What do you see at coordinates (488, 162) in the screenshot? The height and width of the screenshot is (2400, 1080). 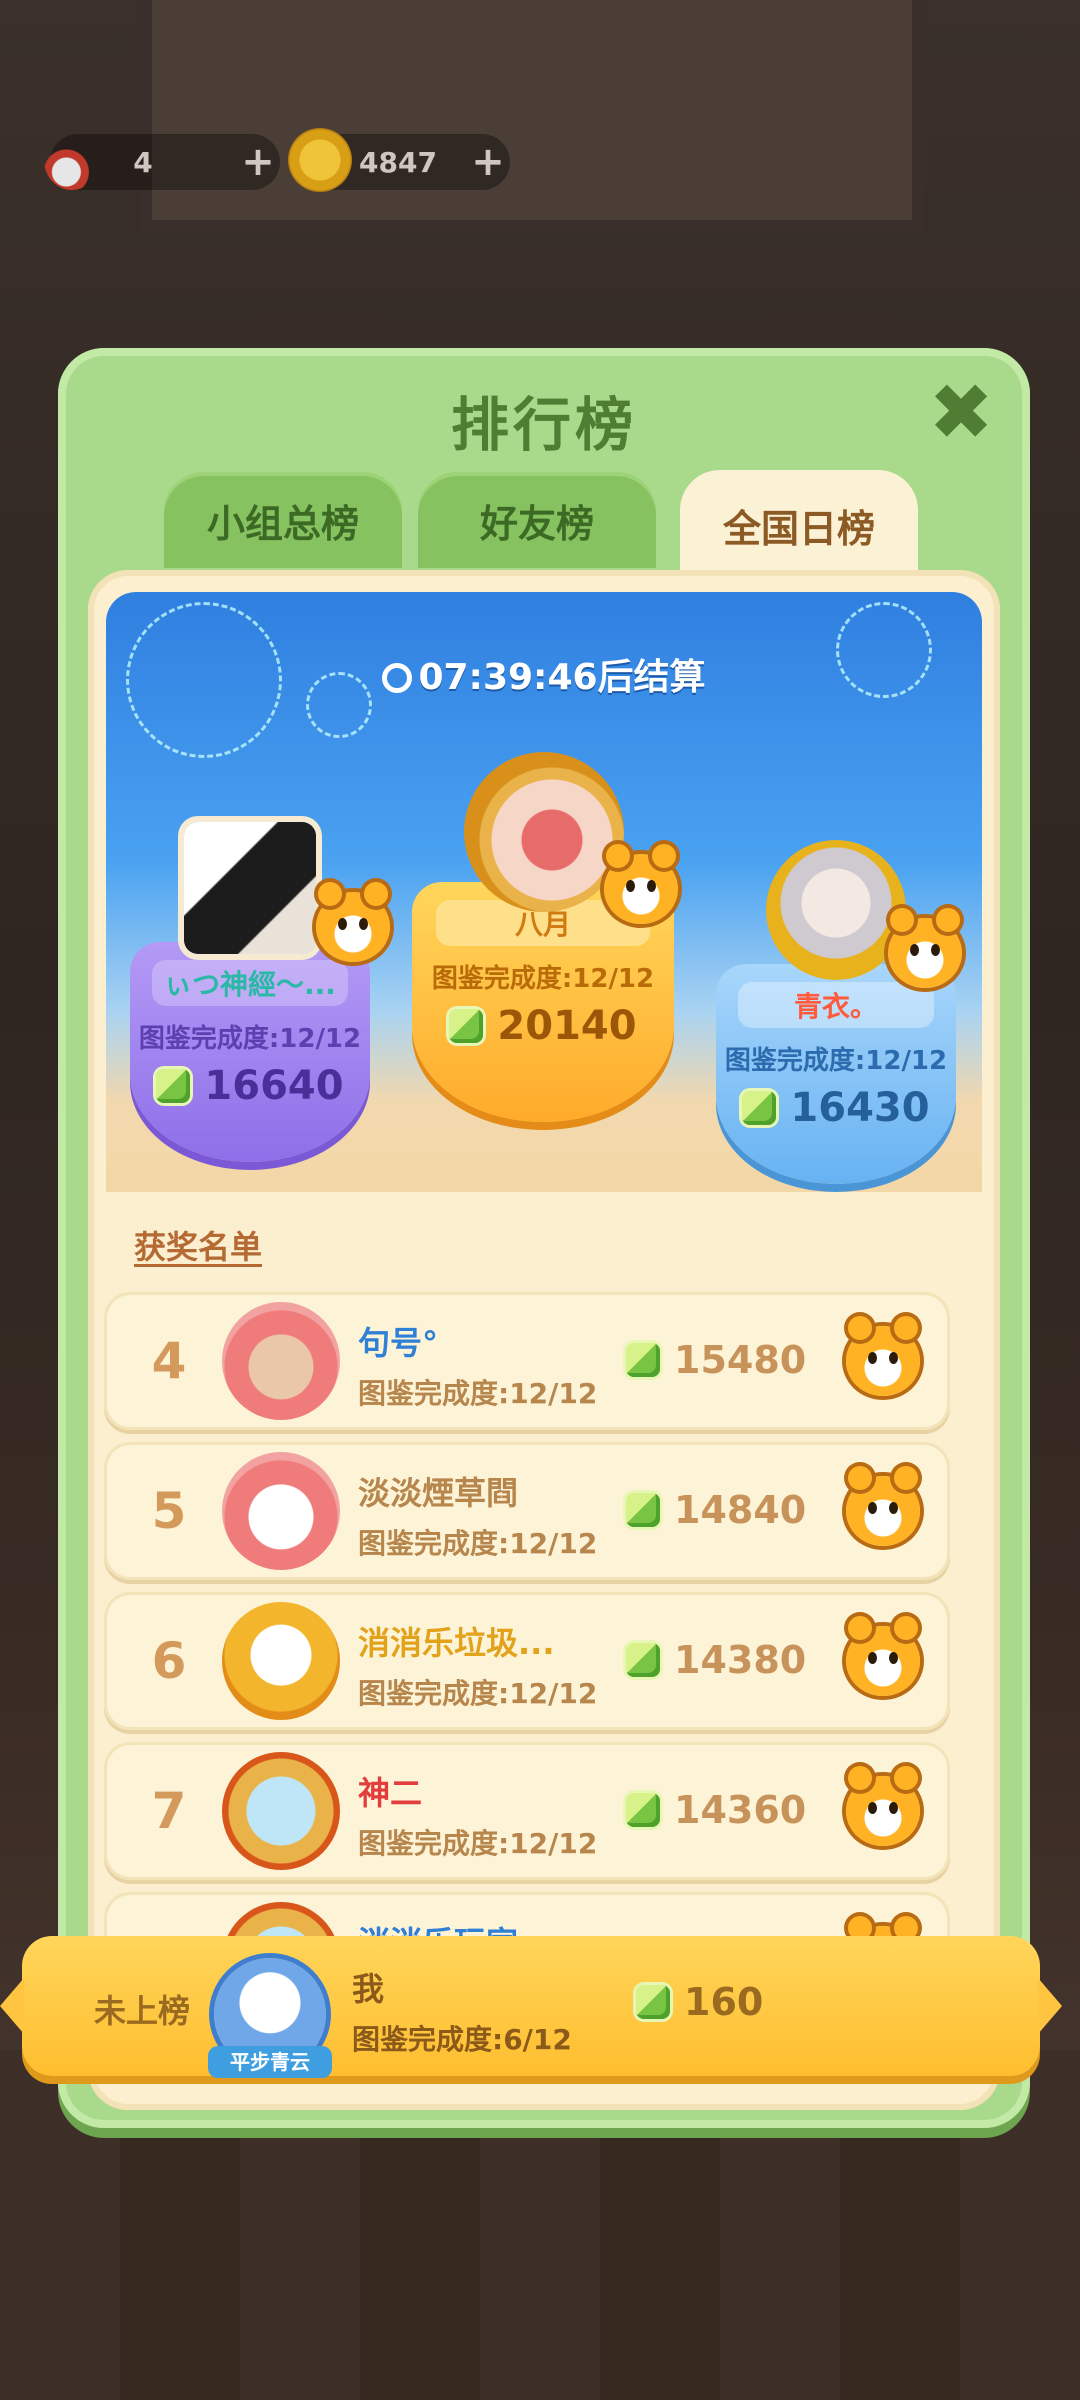 I see `add-coin-button: +` at bounding box center [488, 162].